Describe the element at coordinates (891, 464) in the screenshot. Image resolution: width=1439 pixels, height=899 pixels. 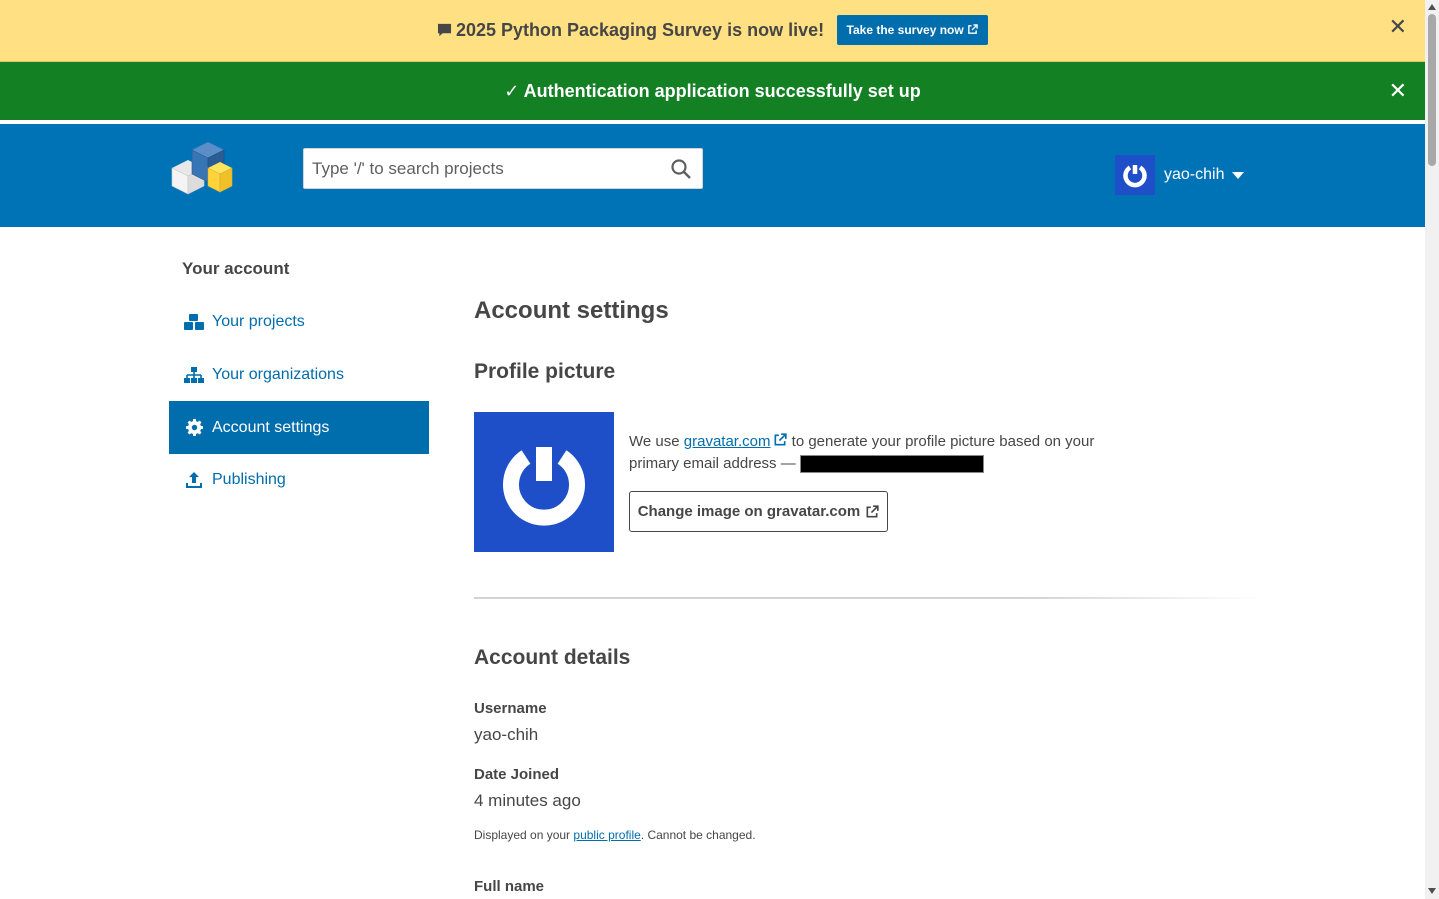
I see `redacted-email` at that location.